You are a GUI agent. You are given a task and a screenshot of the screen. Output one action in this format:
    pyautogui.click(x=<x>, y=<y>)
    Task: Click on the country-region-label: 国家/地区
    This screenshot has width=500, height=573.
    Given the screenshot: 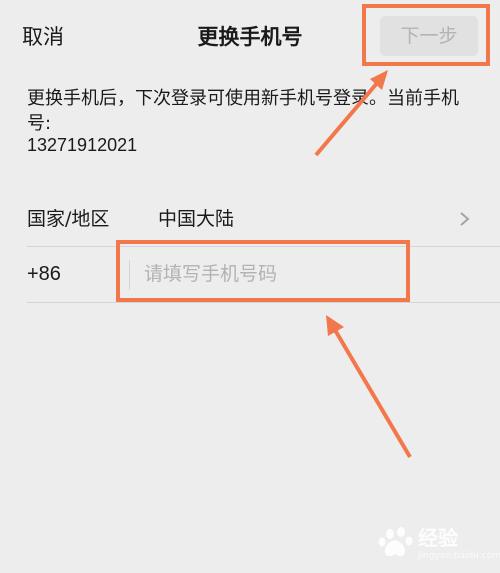 What is the action you would take?
    pyautogui.click(x=68, y=219)
    